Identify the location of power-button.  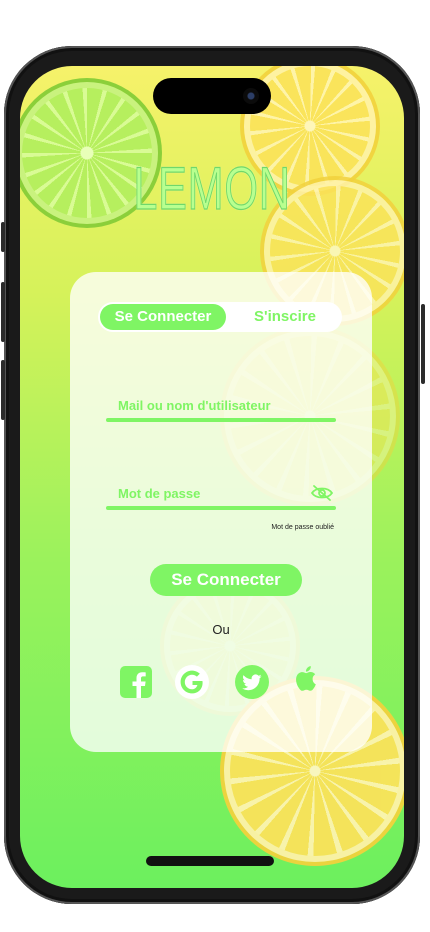
(423, 344).